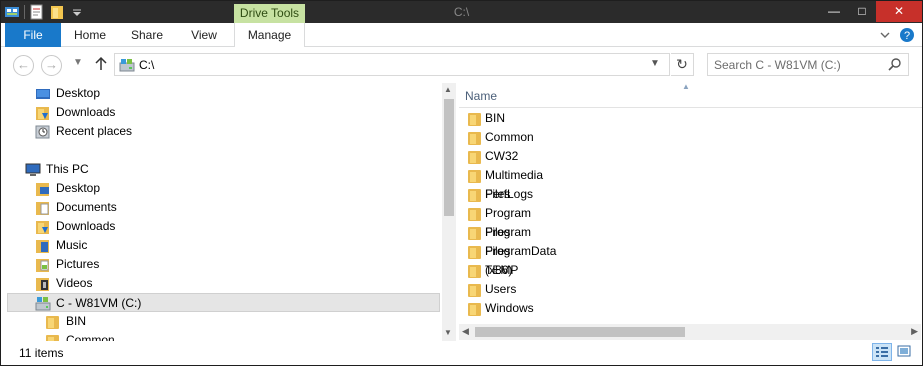 This screenshot has height=366, width=923. Describe the element at coordinates (135, 93) in the screenshot. I see `tree-item-desktop: Desktop` at that location.